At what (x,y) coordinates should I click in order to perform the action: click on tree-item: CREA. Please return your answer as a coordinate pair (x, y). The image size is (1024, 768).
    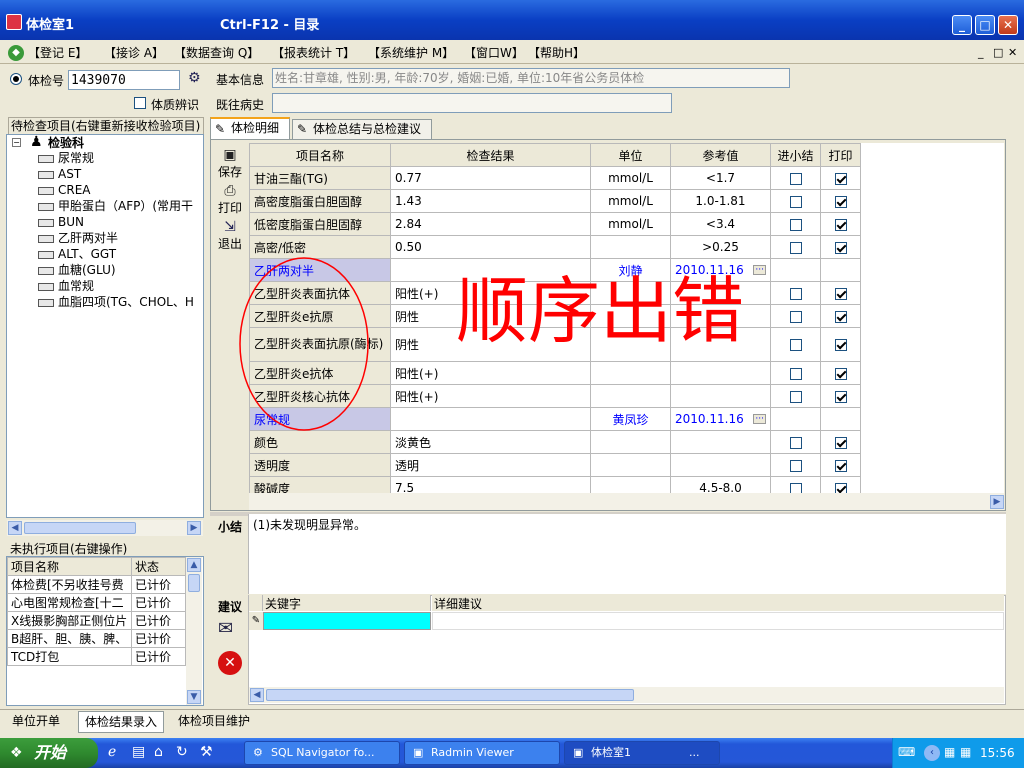
    Looking at the image, I should click on (64, 190).